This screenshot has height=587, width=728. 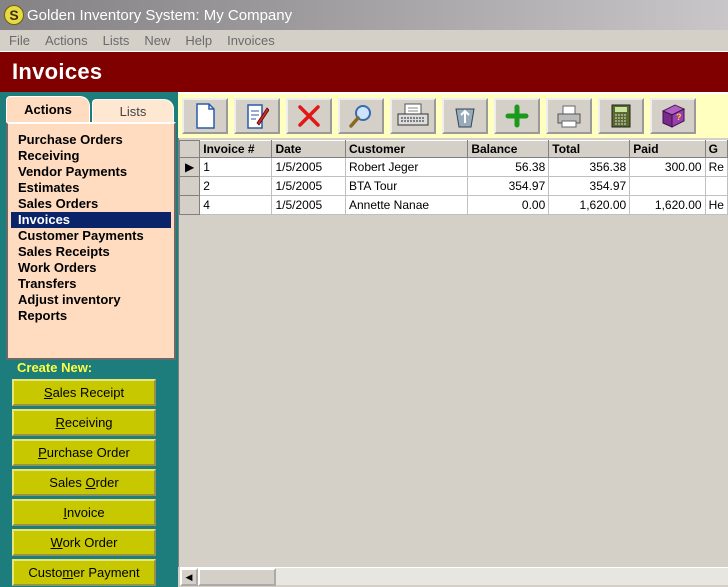 I want to click on edit-document-icon, so click(x=258, y=116).